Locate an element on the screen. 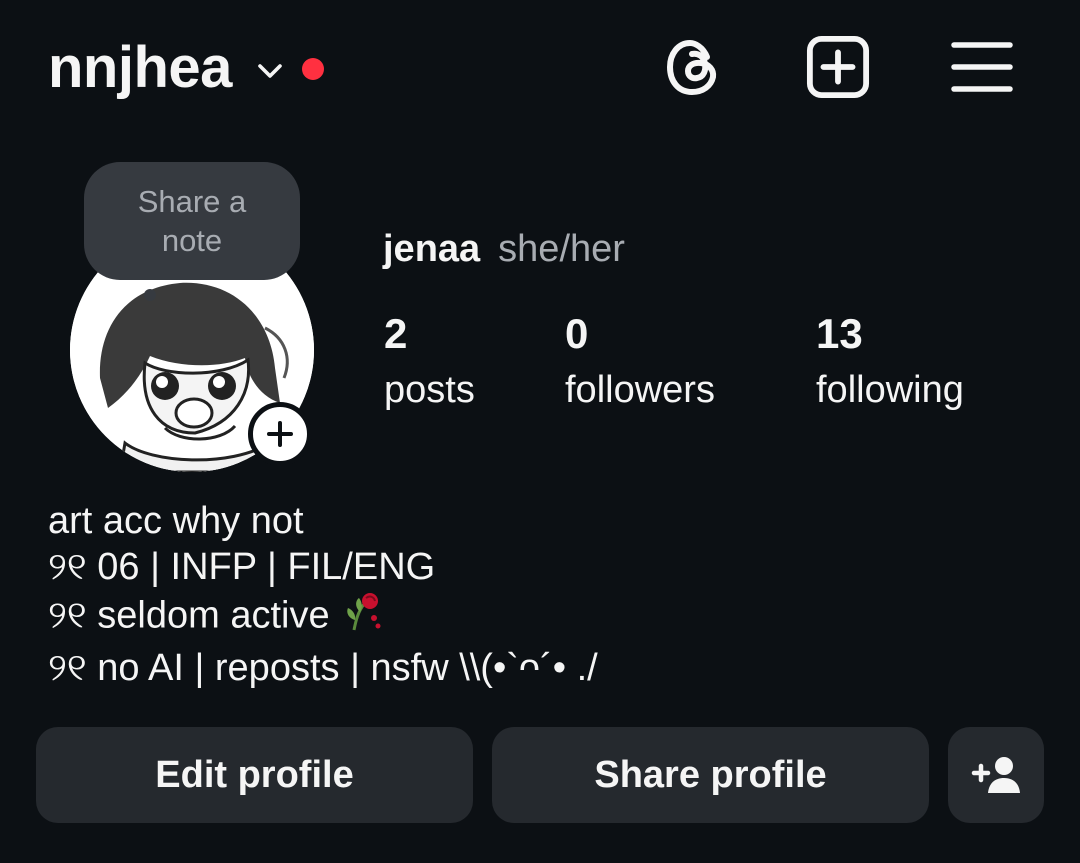  stat-value: 13 is located at coordinates (839, 333).